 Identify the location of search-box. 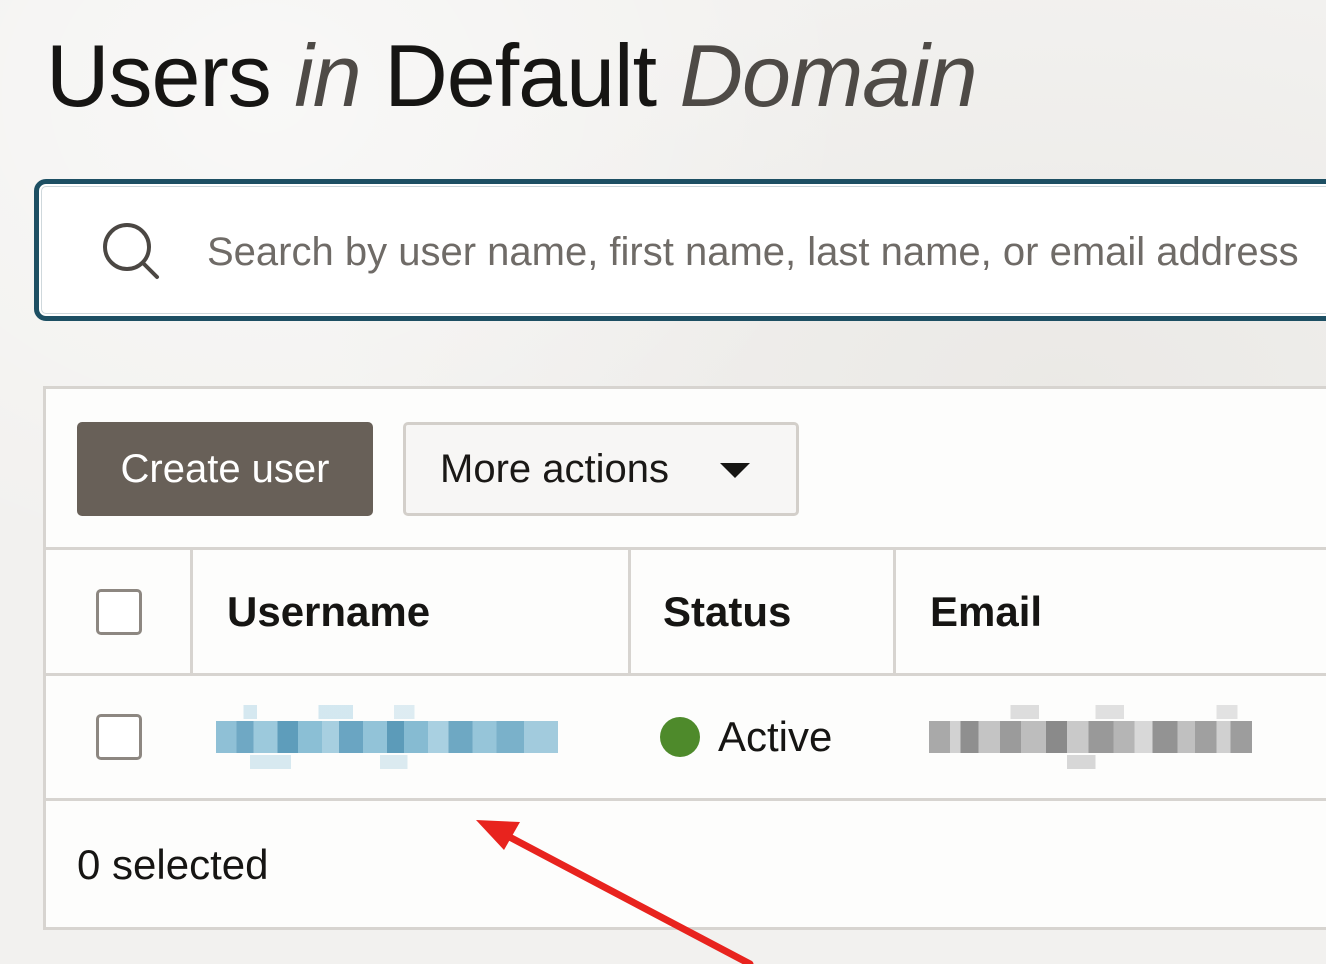
(680, 250).